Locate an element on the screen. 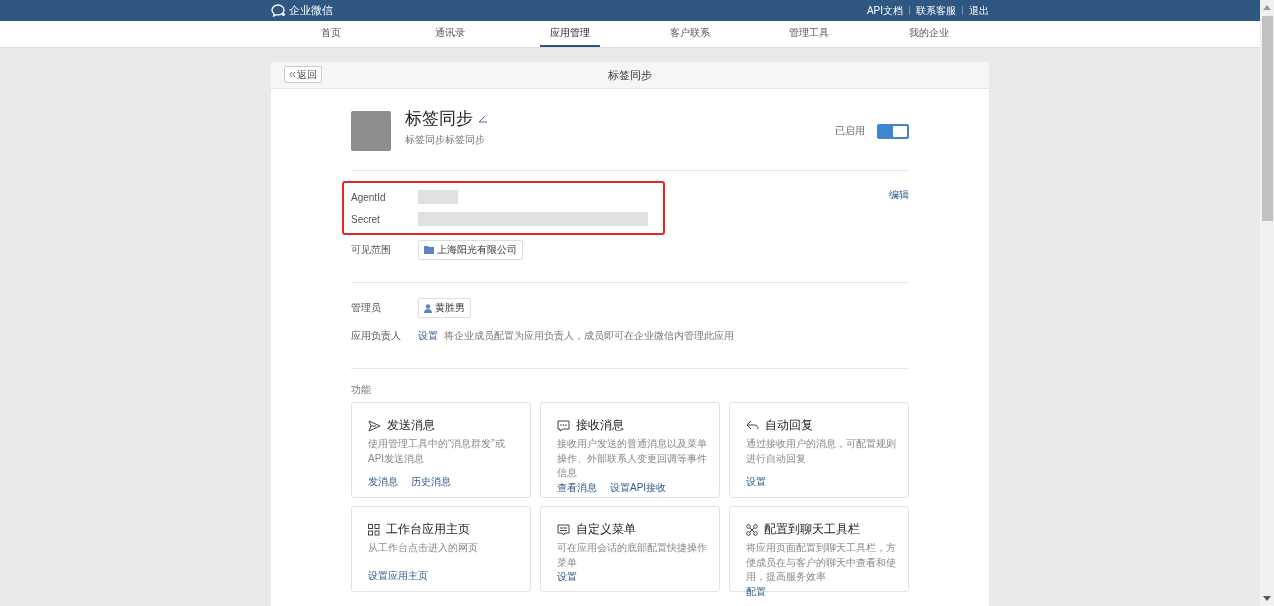  app-description: 标签同步标签同步 is located at coordinates (445, 140).